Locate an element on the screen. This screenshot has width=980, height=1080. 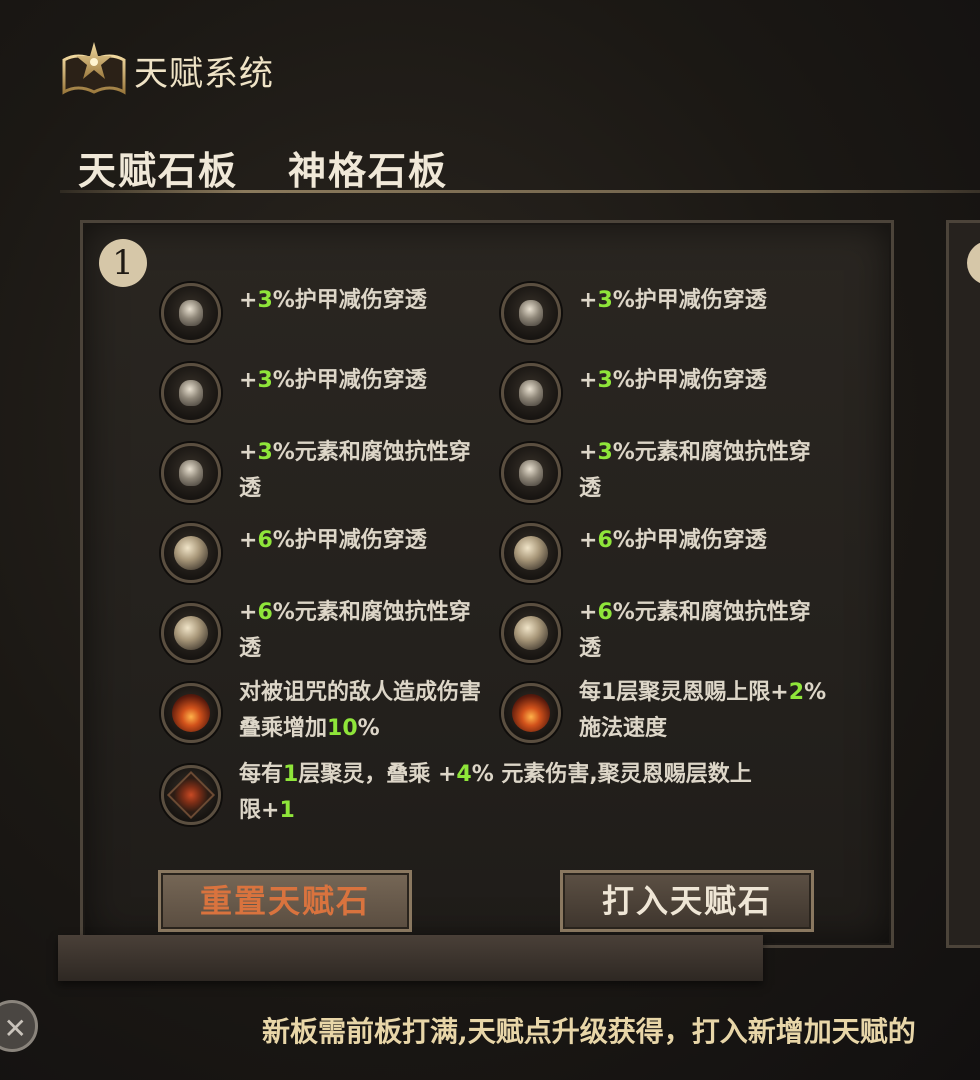
talent-slot: 每有1层聚灵，叠乘 +4% 元素伤害,聚灵恩赐层数上 限+1 is located at coordinates (456, 793).